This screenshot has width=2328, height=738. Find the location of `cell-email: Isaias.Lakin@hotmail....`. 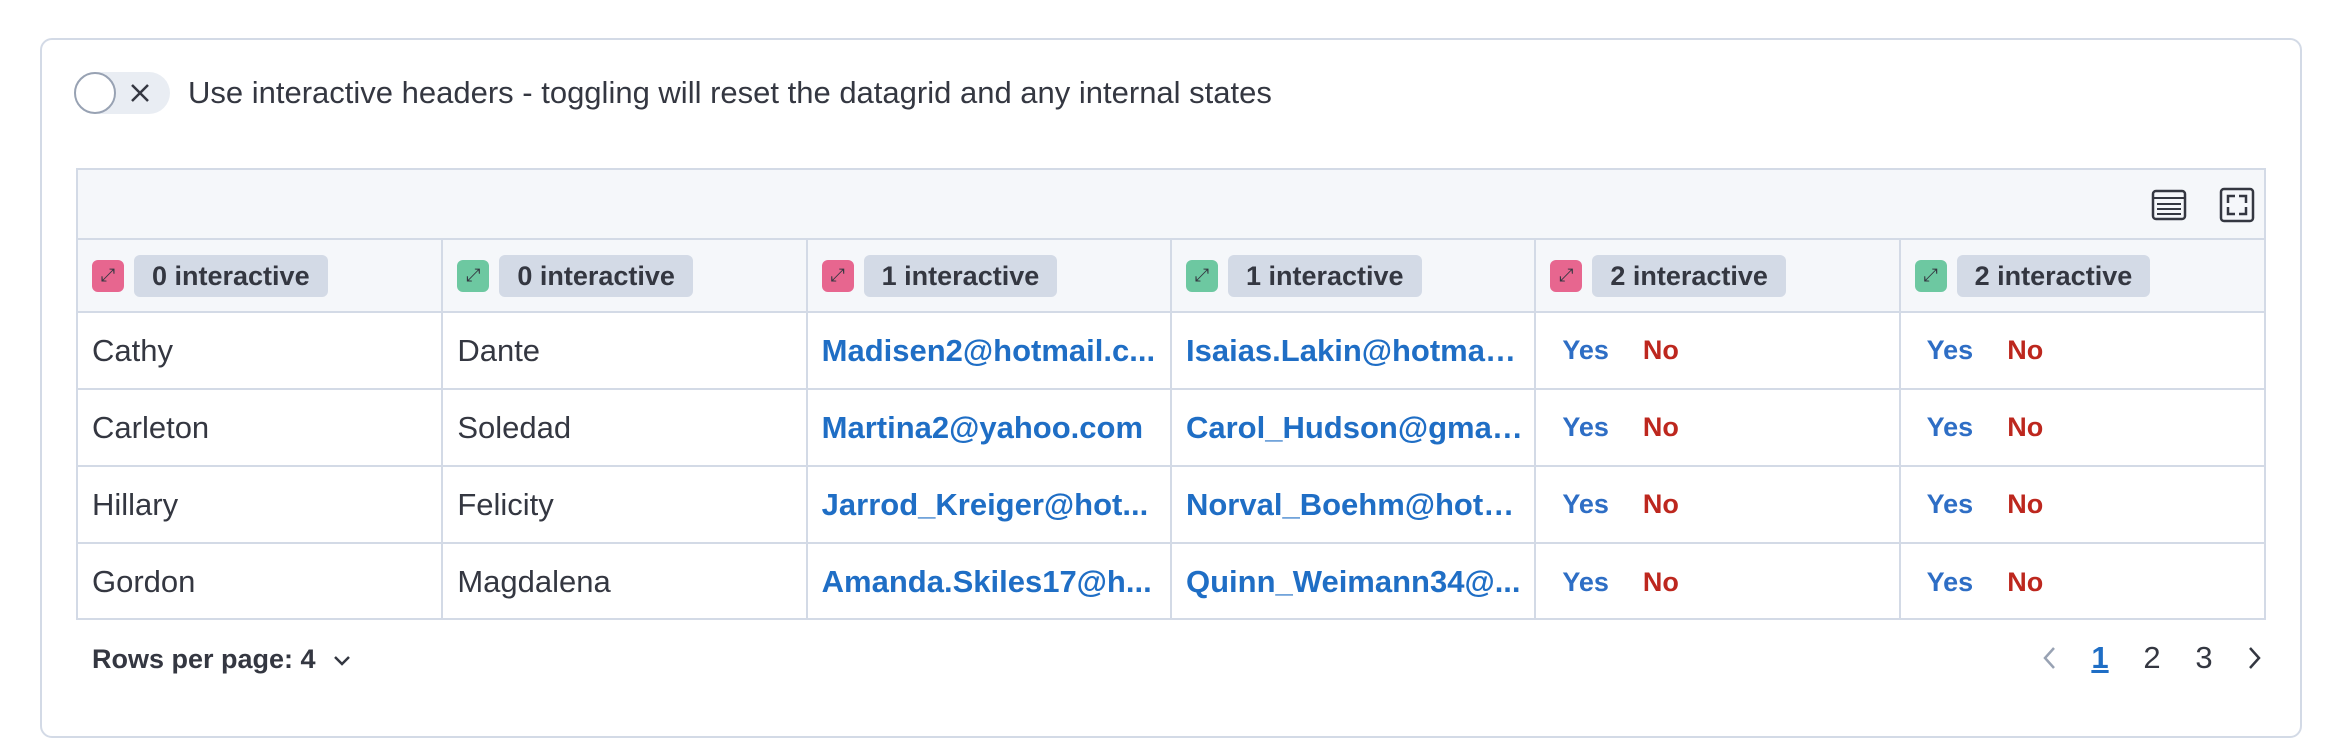

cell-email: Isaias.Lakin@hotmail.... is located at coordinates (1353, 351).